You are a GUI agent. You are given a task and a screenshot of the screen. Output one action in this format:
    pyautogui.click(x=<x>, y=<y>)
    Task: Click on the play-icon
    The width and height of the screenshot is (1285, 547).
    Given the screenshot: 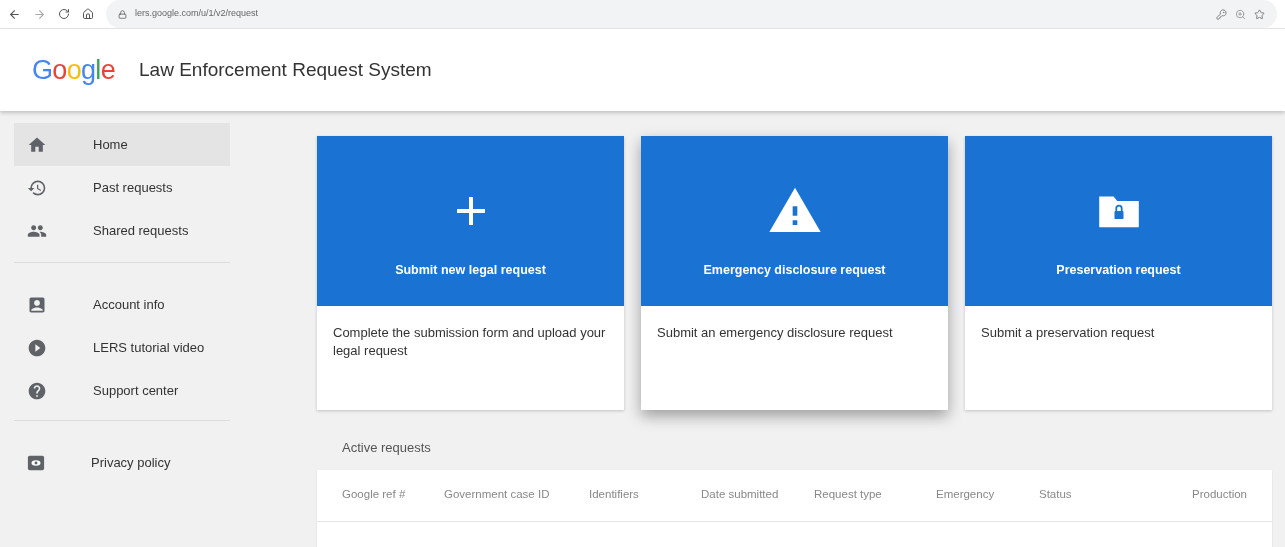 What is the action you would take?
    pyautogui.click(x=37, y=347)
    